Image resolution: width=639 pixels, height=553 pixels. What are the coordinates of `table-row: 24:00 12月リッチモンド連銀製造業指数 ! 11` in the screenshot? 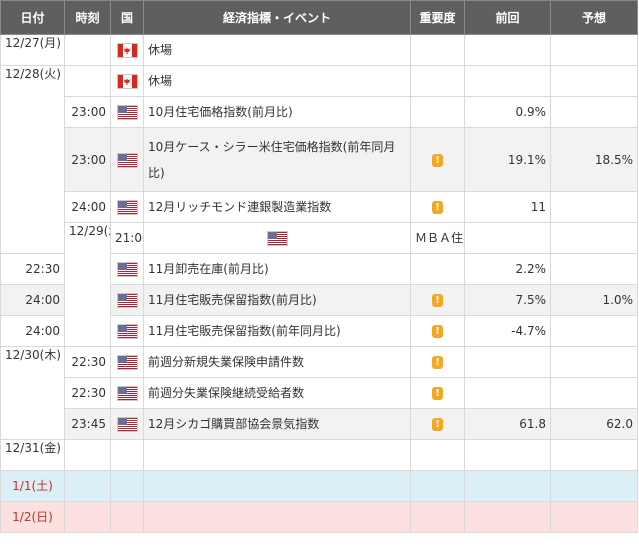 It's located at (319, 207).